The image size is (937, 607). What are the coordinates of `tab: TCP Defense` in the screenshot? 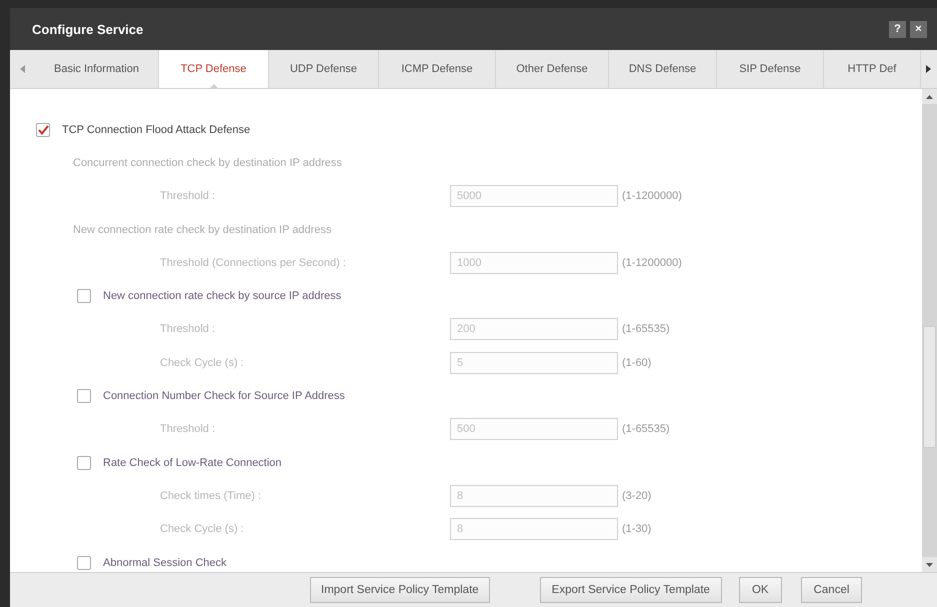 It's located at (214, 69).